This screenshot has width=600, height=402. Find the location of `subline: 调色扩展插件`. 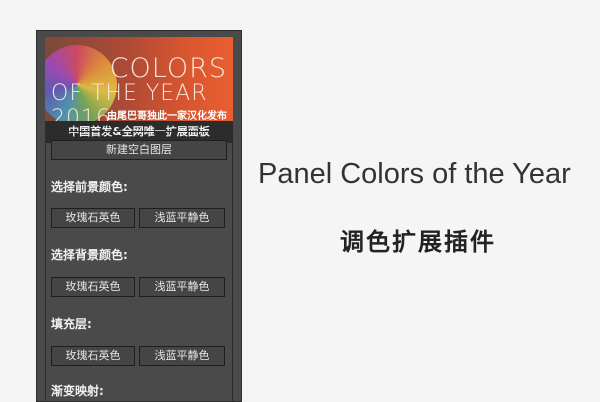

subline: 调色扩展插件 is located at coordinates (418, 242).